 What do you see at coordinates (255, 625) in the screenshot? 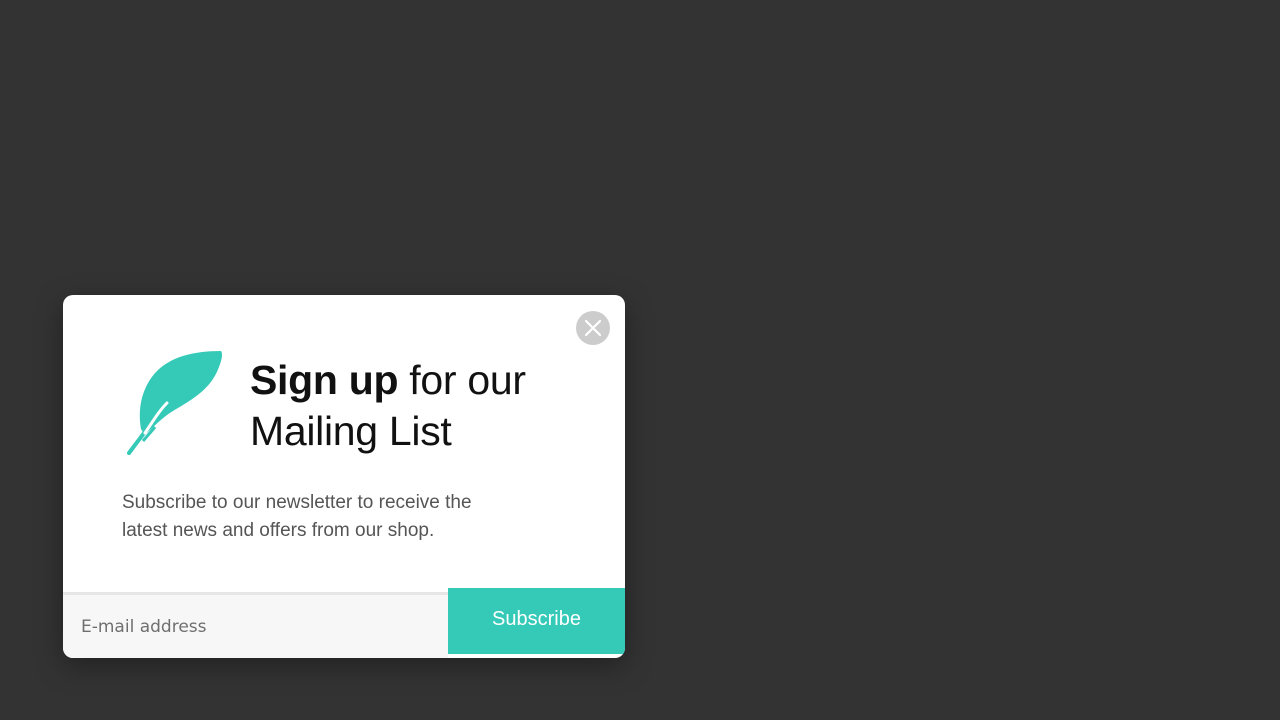
I see `email-input` at bounding box center [255, 625].